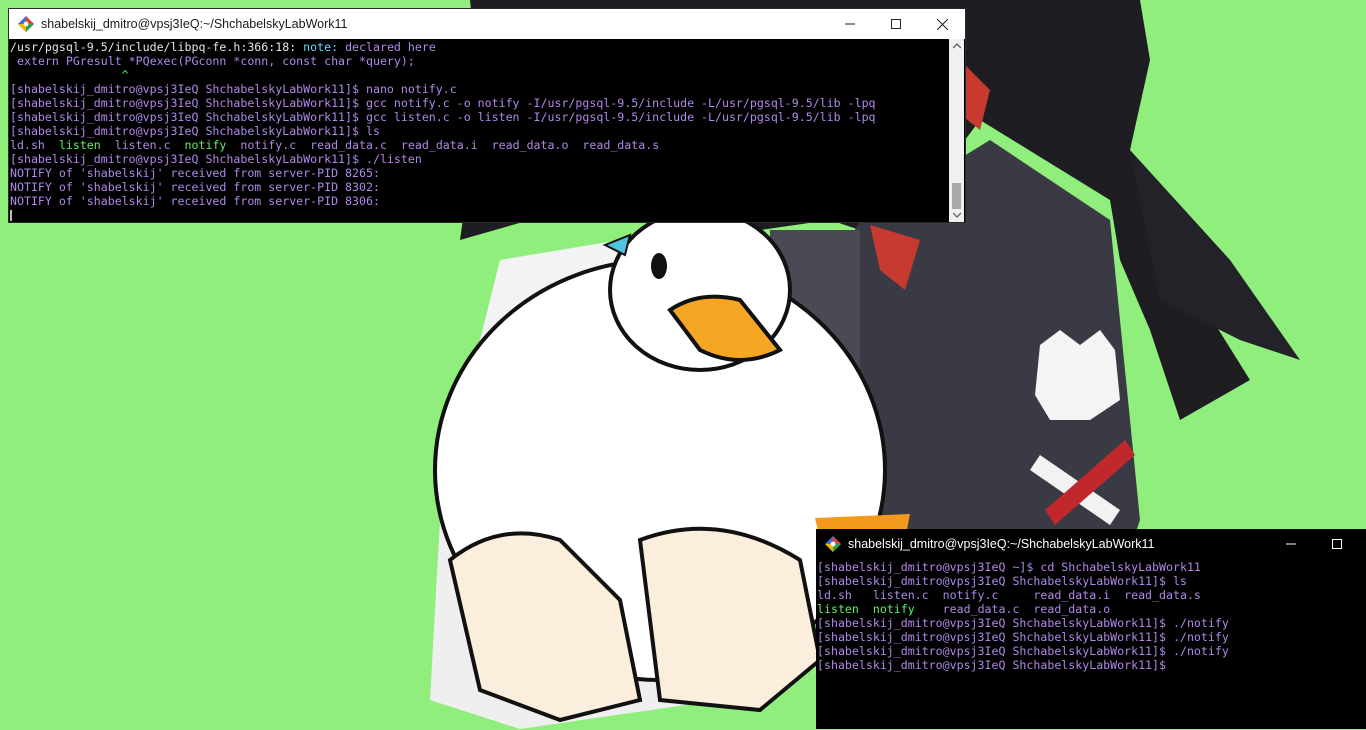 This screenshot has width=1366, height=730. I want to click on scroll-down-button, so click(956, 215).